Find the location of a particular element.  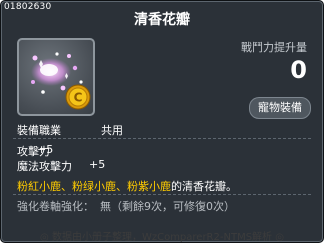

svg-text: C is located at coordinates (78, 98).